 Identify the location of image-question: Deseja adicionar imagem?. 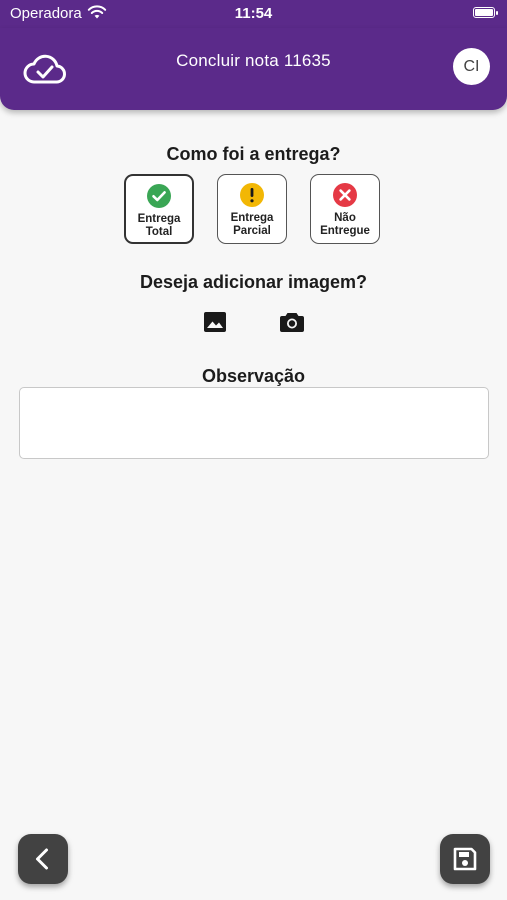
(253, 282).